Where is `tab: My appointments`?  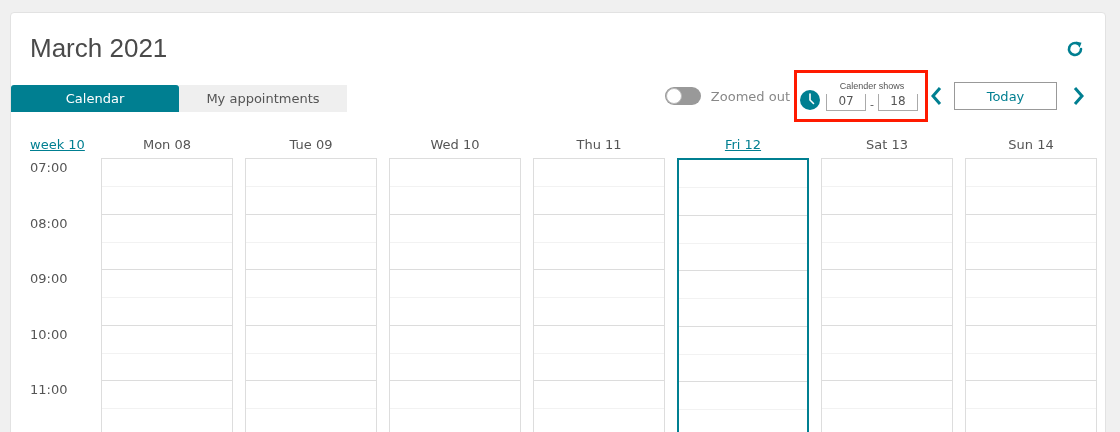
tab: My appointments is located at coordinates (263, 98).